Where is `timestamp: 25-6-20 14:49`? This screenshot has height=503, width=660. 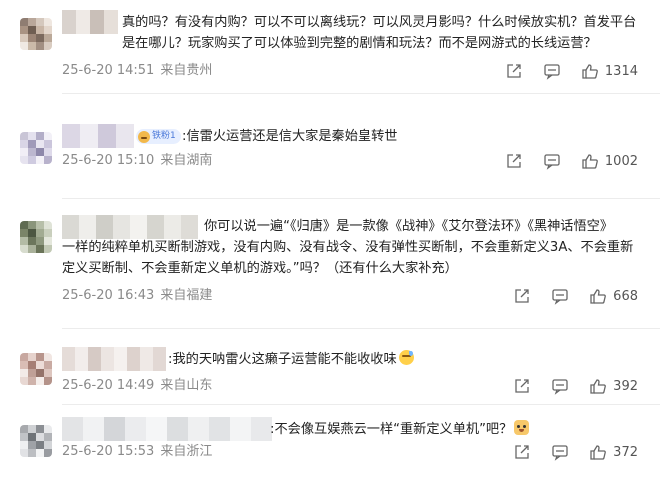 timestamp: 25-6-20 14:49 is located at coordinates (108, 385).